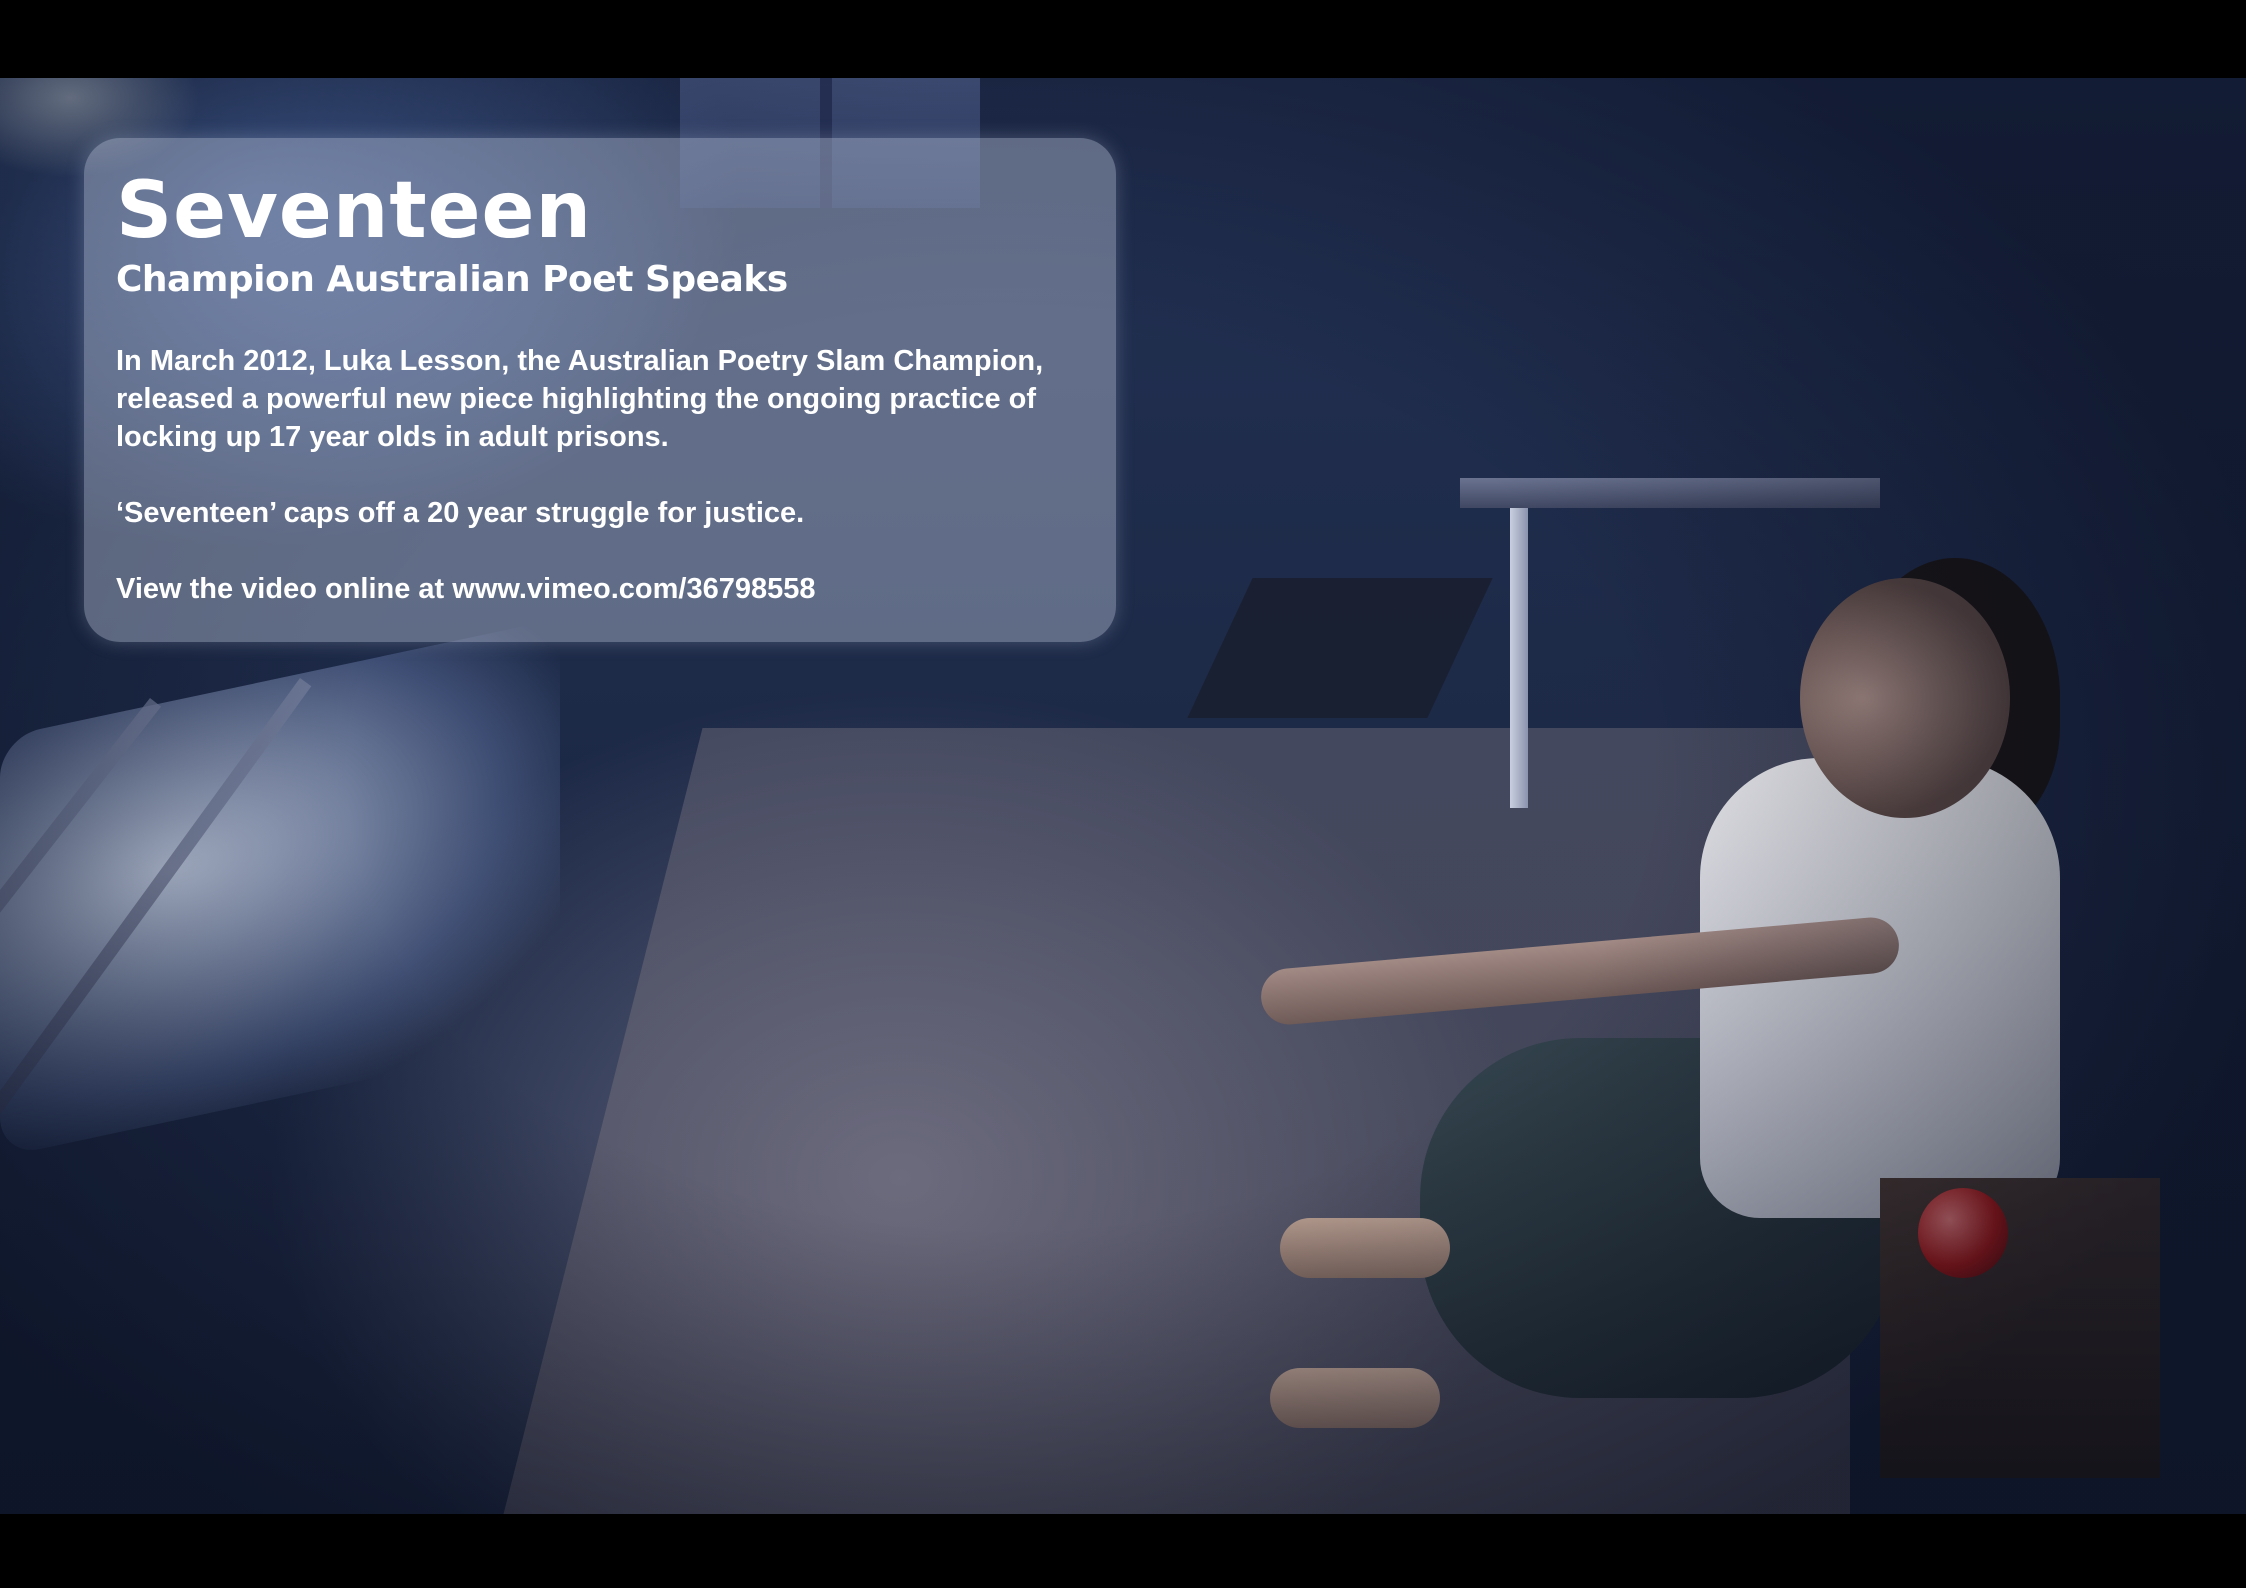 This screenshot has height=1588, width=2246. I want to click on poster-subtitle: Champion Australian Poet Speaks, so click(452, 279).